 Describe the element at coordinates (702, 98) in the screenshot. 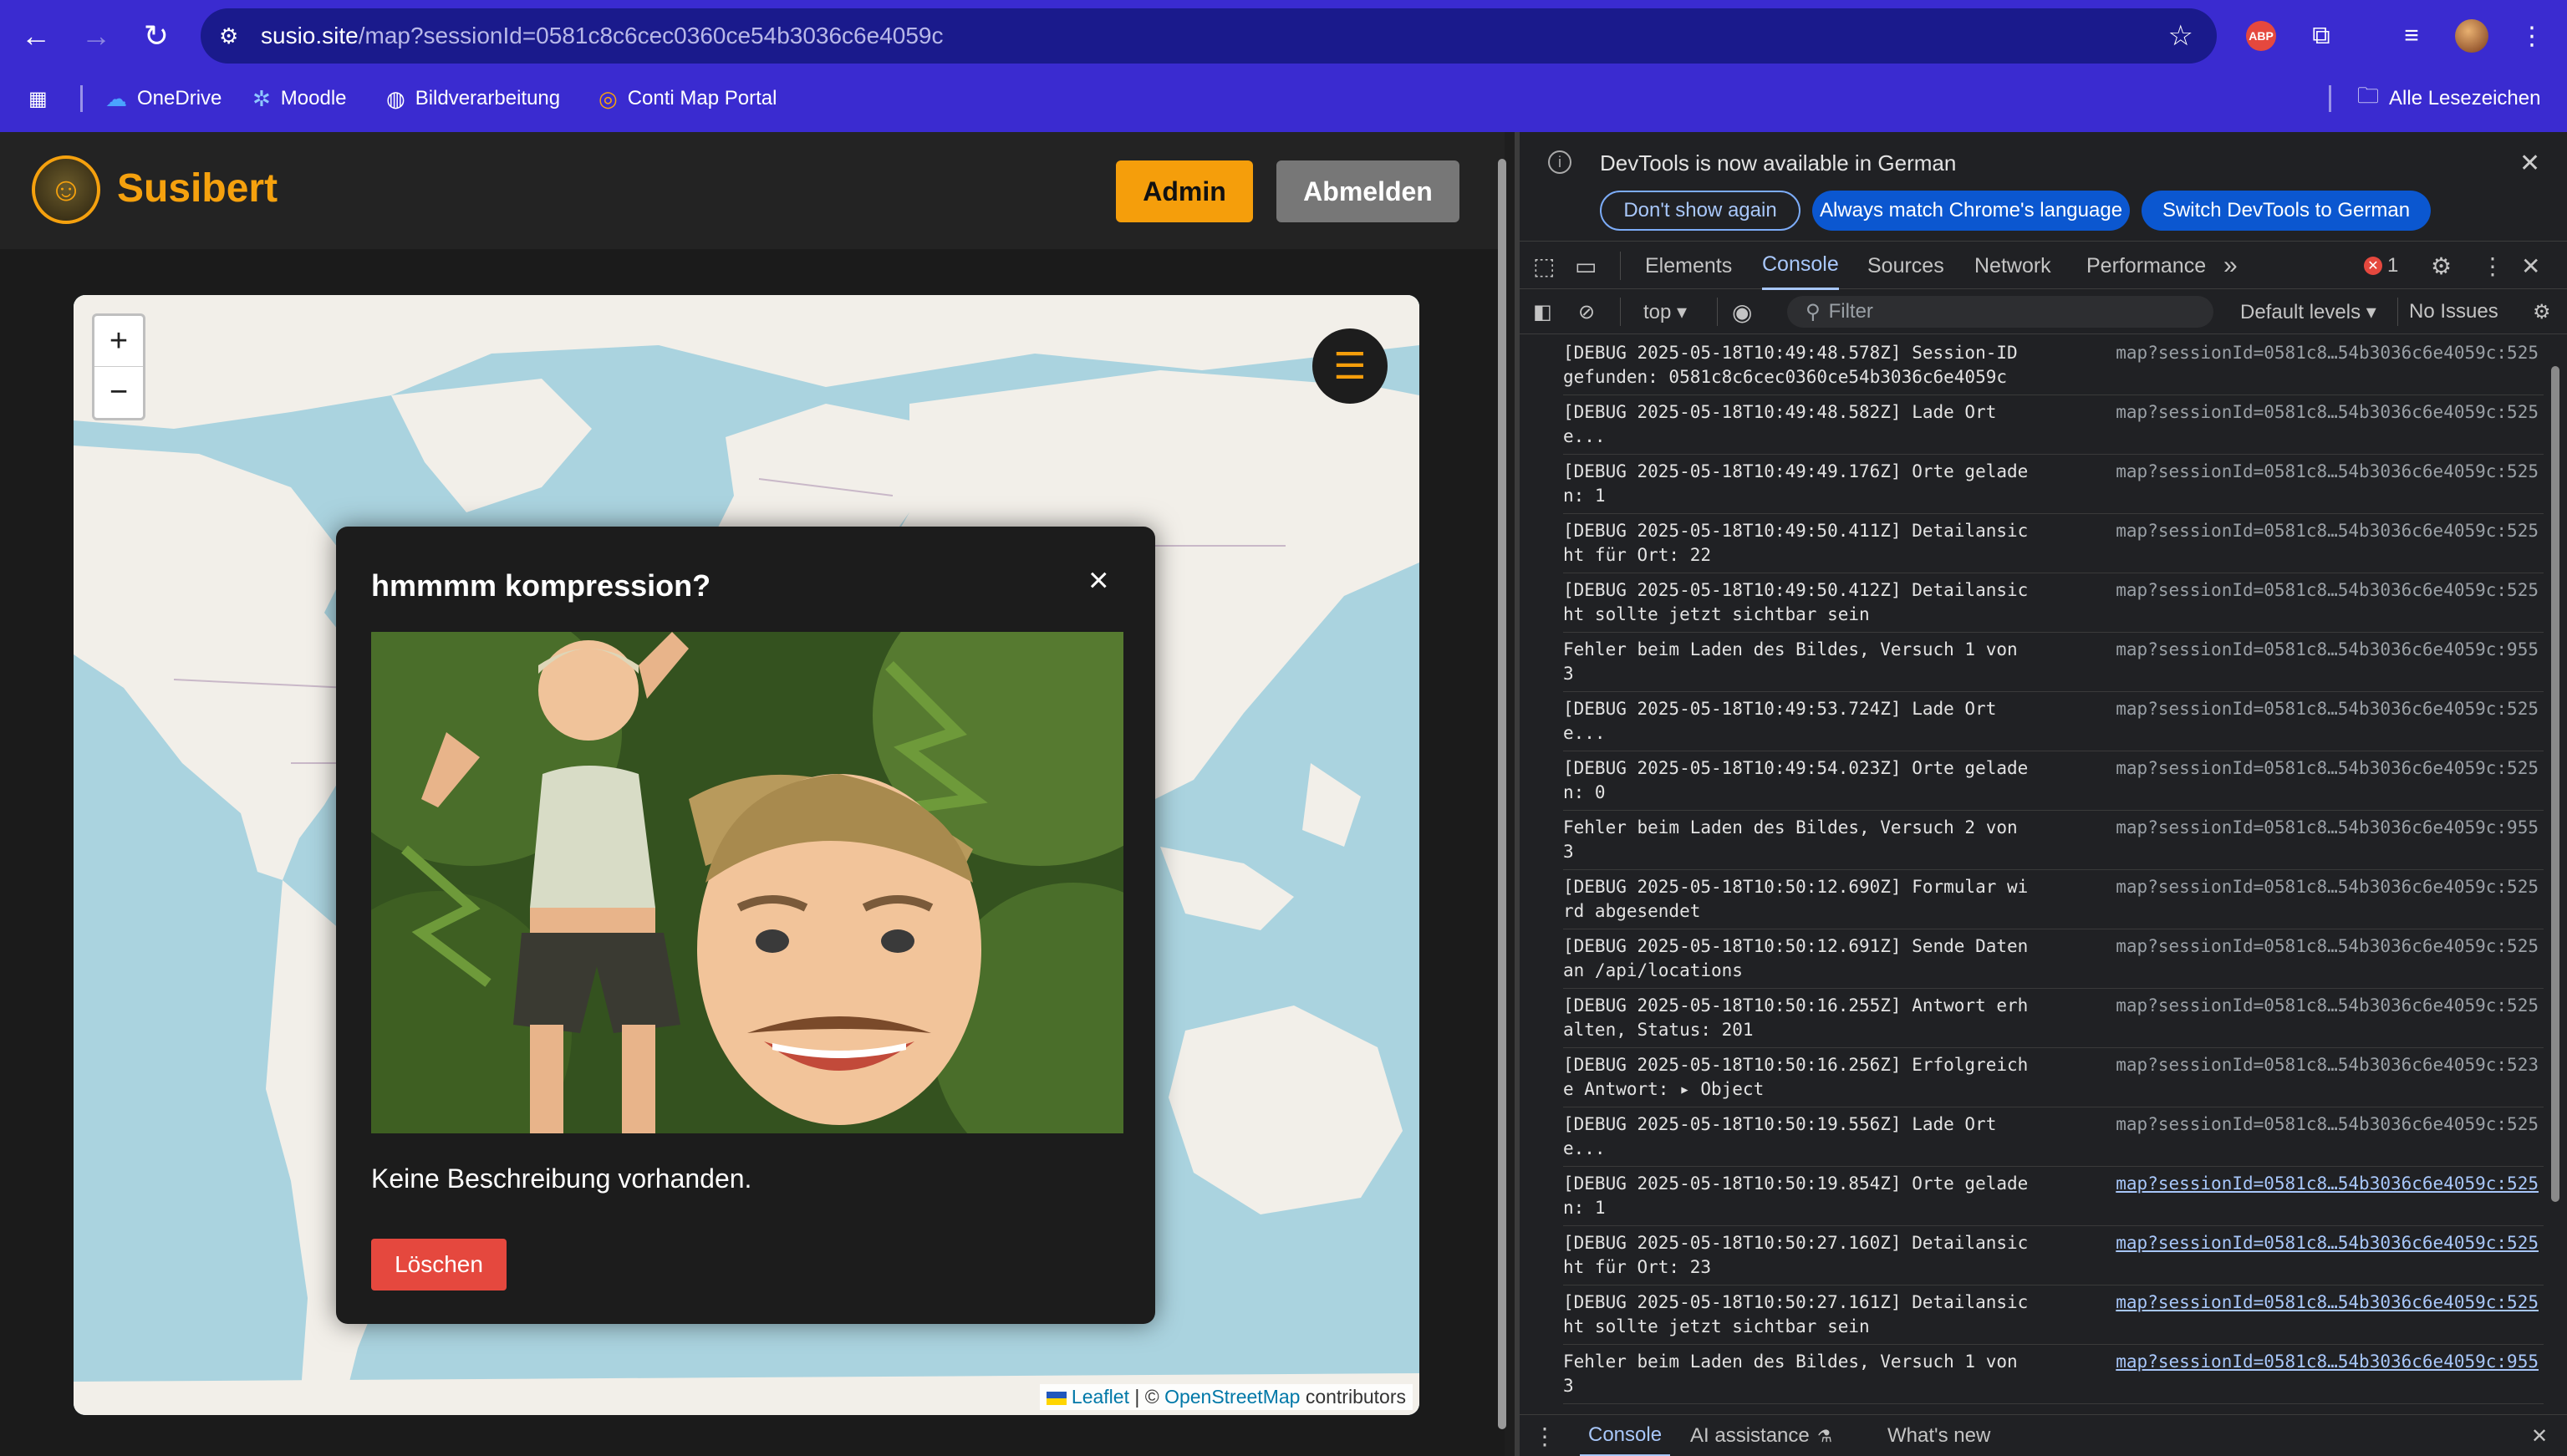

I see `bookmark-label: Conti Map Portal` at that location.